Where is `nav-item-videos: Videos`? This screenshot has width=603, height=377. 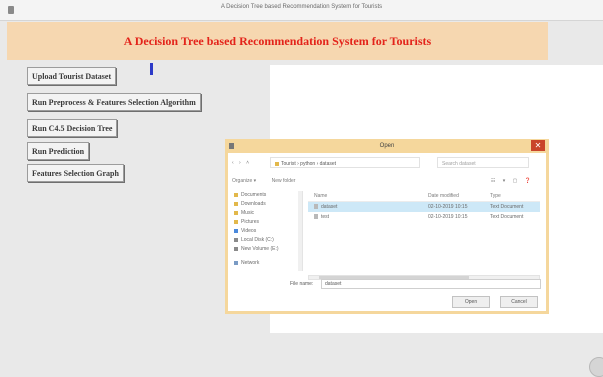
nav-item-videos: Videos is located at coordinates (267, 231).